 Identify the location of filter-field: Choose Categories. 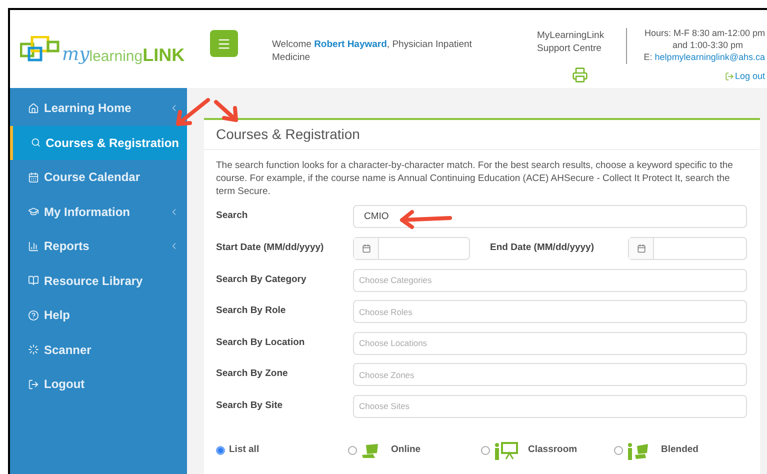
(550, 280).